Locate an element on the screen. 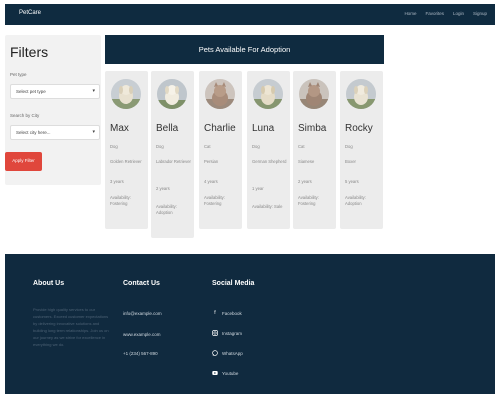 This screenshot has height=394, width=497. apply-filter-button: Apply Filter is located at coordinates (23, 161).